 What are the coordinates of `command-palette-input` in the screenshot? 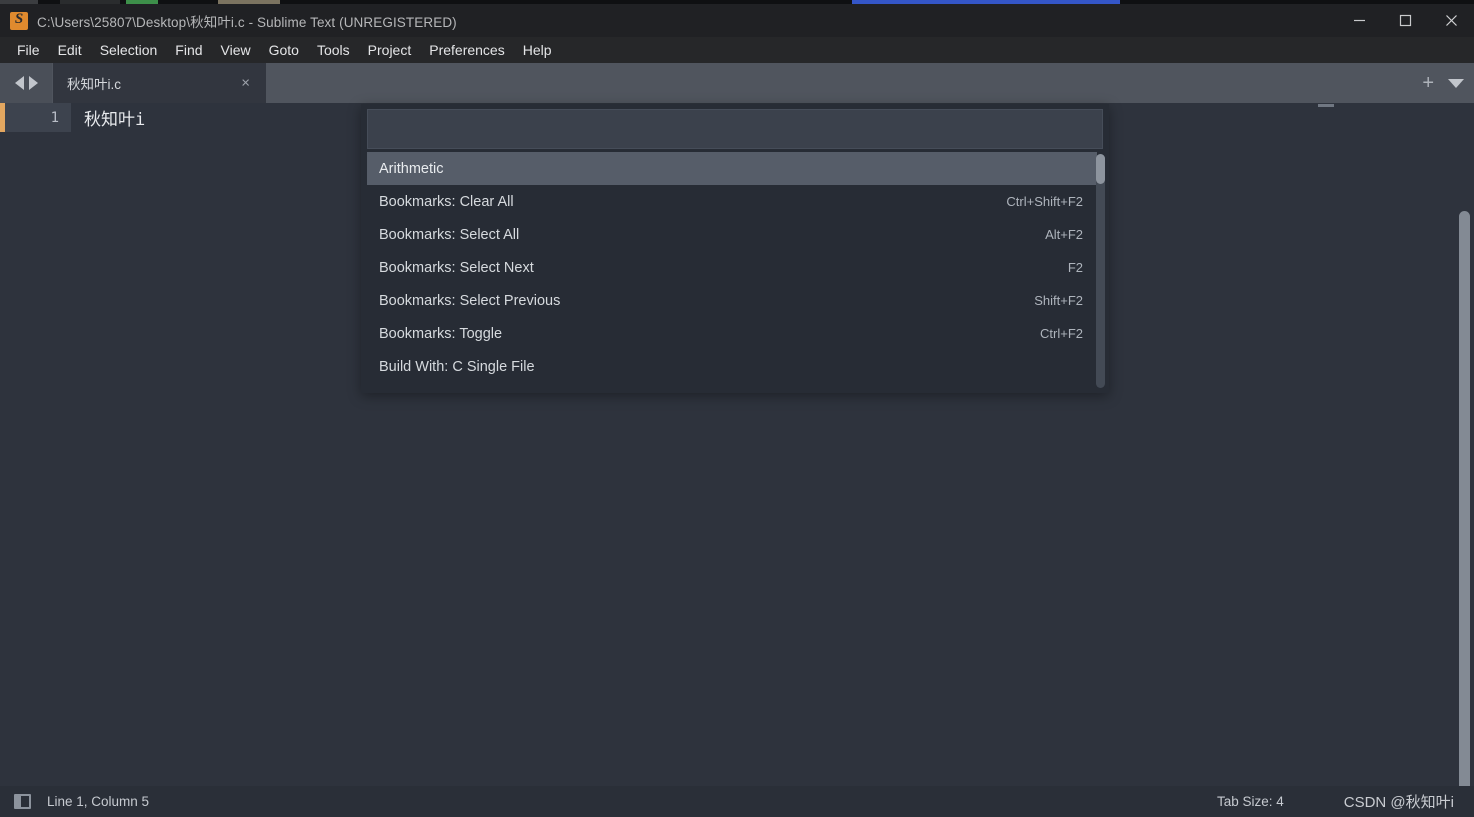 It's located at (735, 129).